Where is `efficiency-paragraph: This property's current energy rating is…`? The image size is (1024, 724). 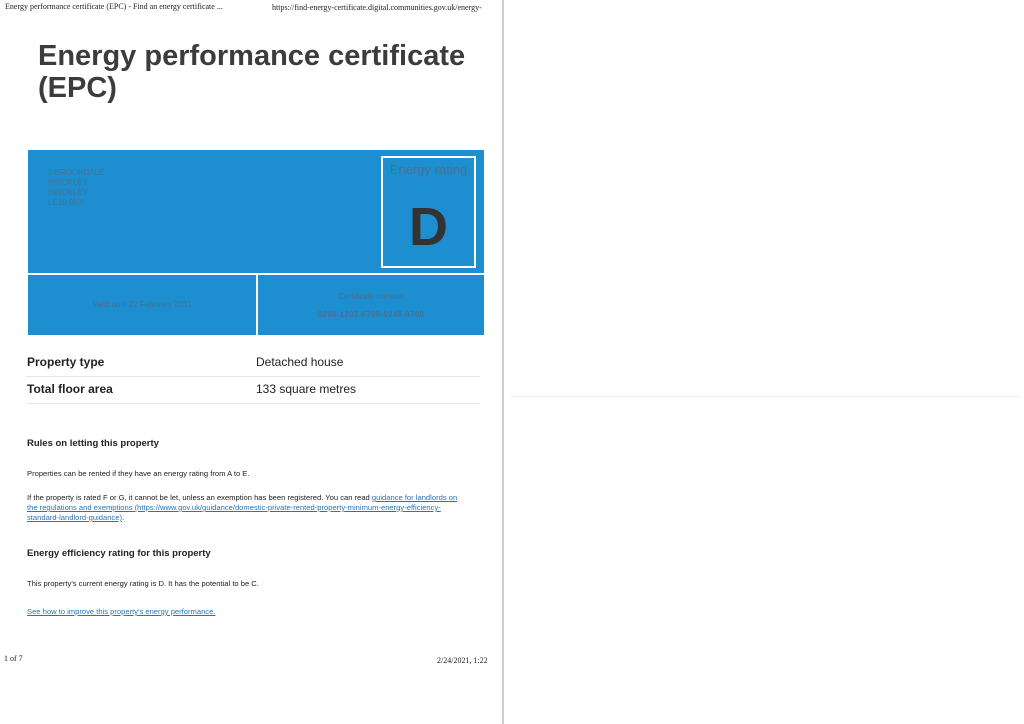 efficiency-paragraph: This property's current energy rating is… is located at coordinates (143, 583).